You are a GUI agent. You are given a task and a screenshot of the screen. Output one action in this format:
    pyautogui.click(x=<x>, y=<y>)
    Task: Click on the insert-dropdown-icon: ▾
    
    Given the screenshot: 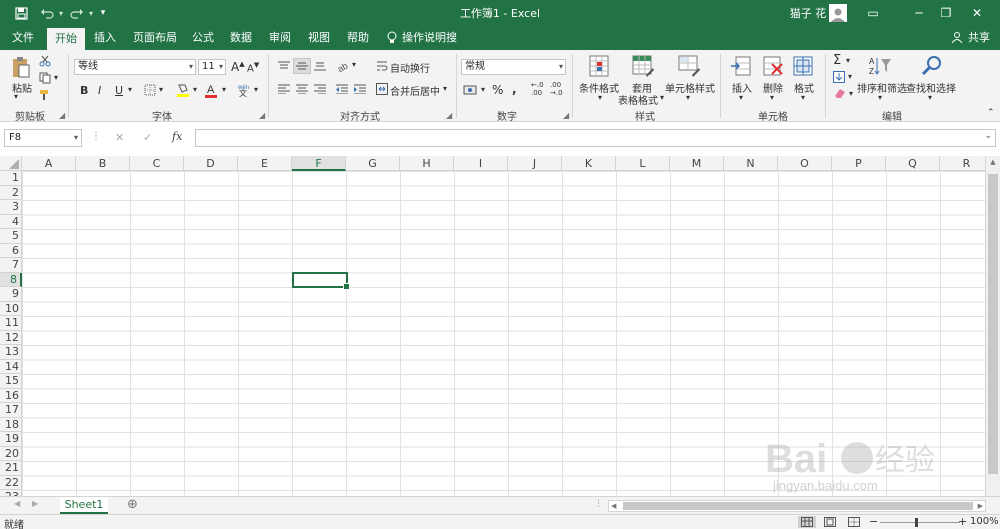 What is the action you would take?
    pyautogui.click(x=741, y=97)
    